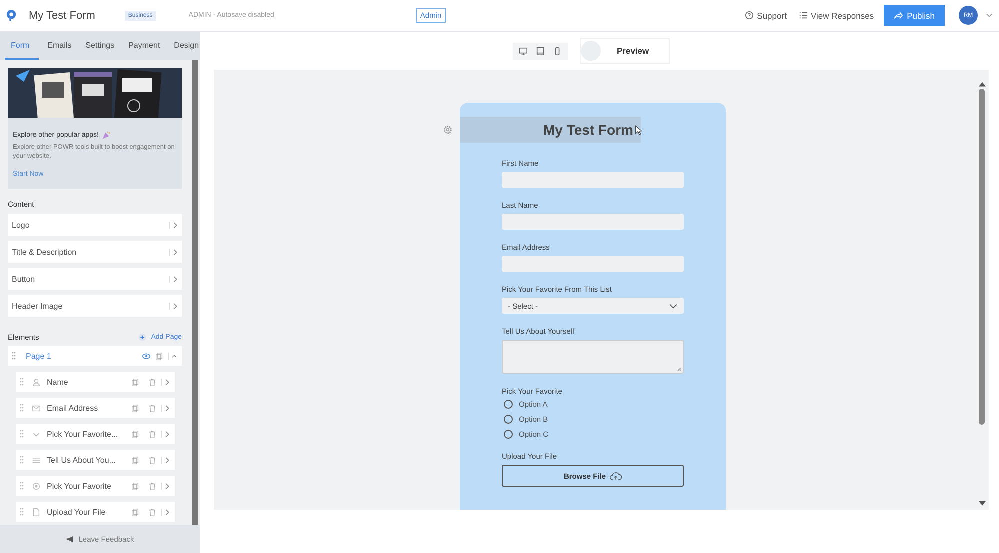 Image resolution: width=999 pixels, height=553 pixels. What do you see at coordinates (749, 15) in the screenshot?
I see `help-icon` at bounding box center [749, 15].